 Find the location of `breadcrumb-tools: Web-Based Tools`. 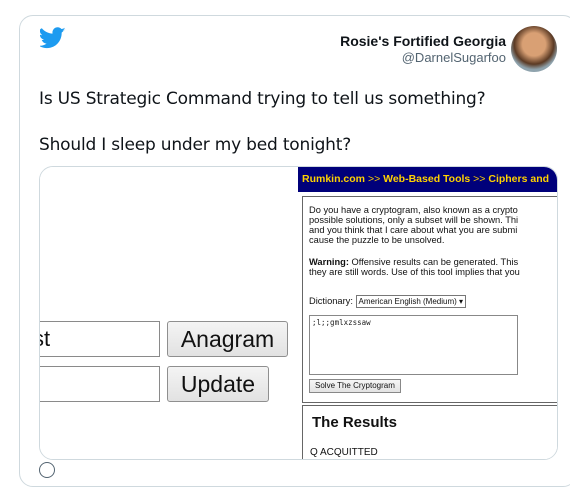

breadcrumb-tools: Web-Based Tools is located at coordinates (426, 179).